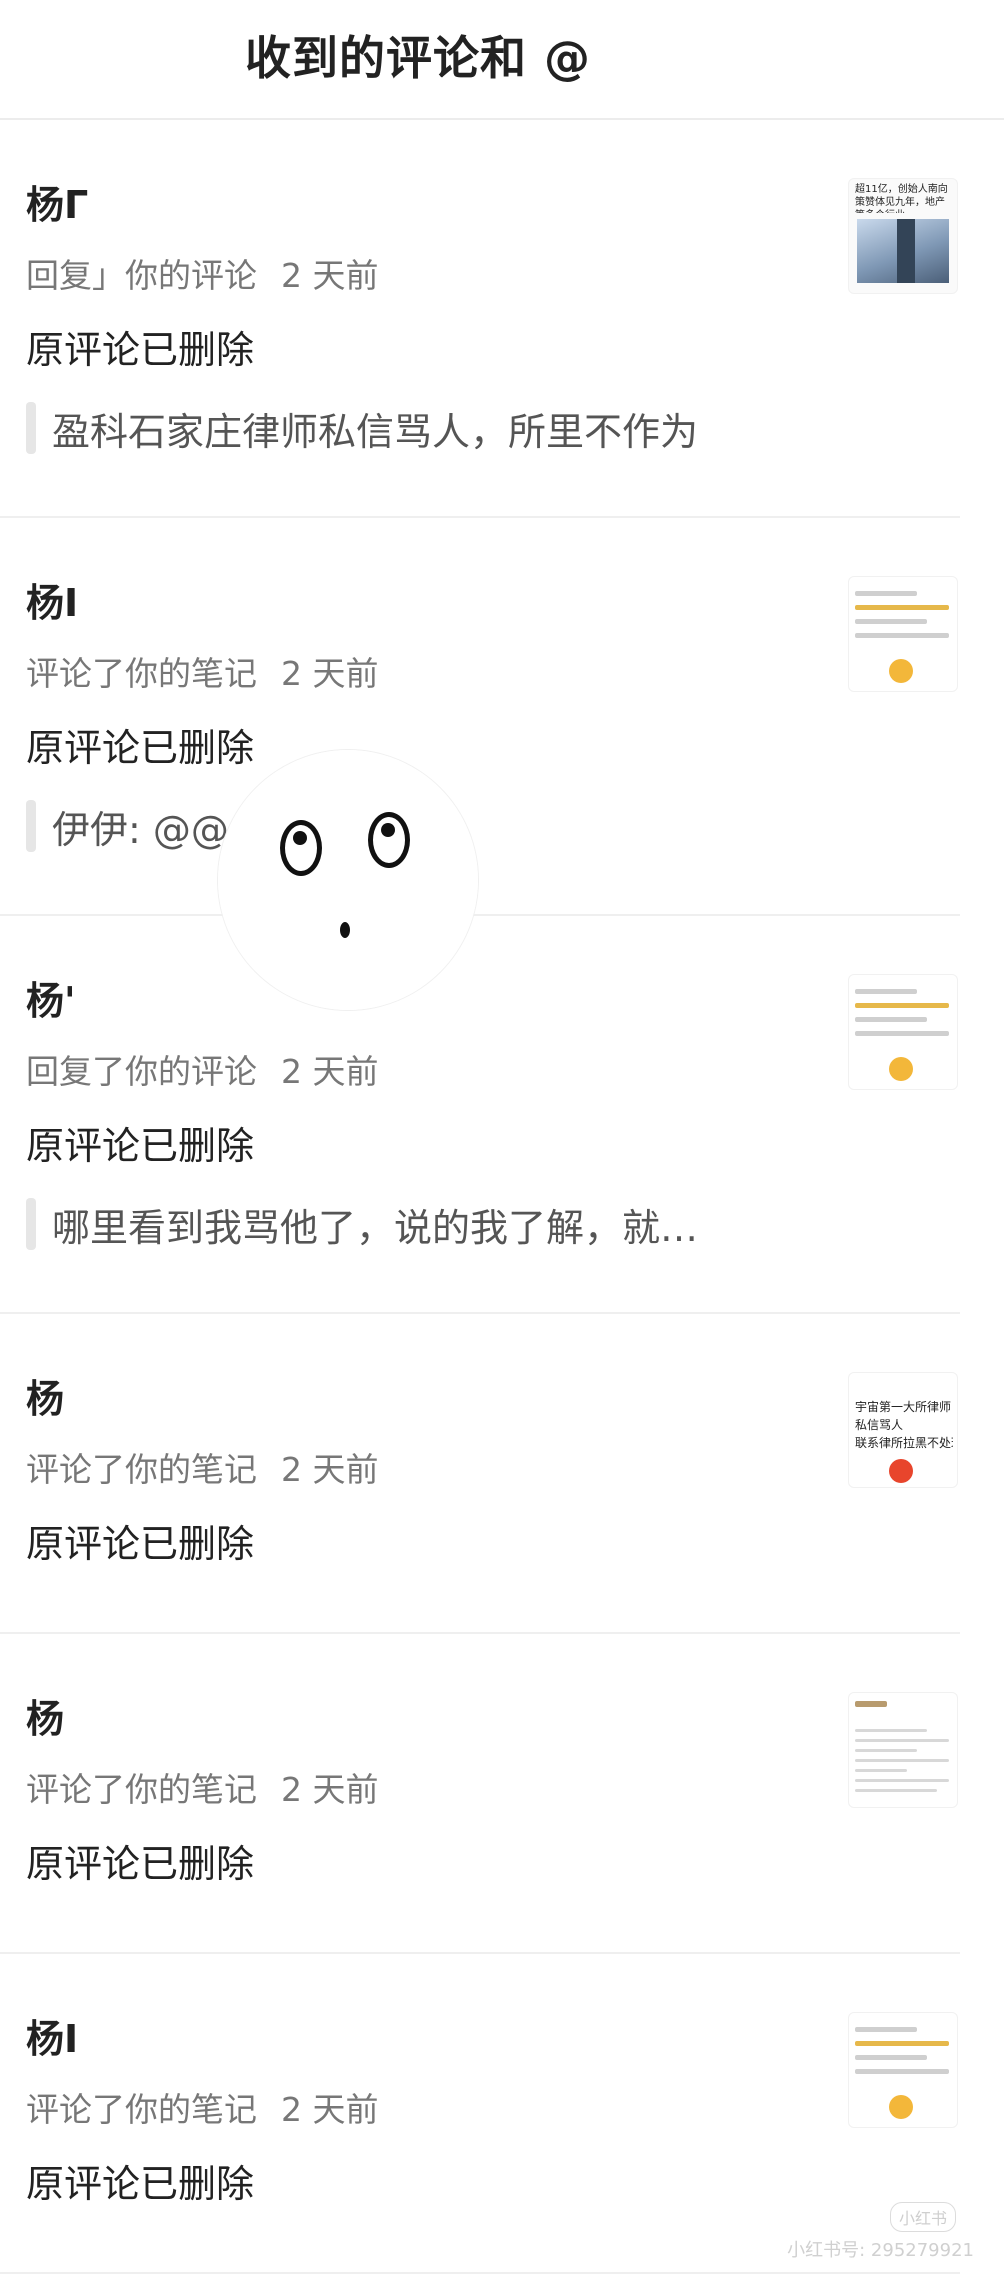 This screenshot has width=1004, height=2284. I want to click on quote-text: 盈科石家庄律师私信骂人，所里不作为, so click(375, 431).